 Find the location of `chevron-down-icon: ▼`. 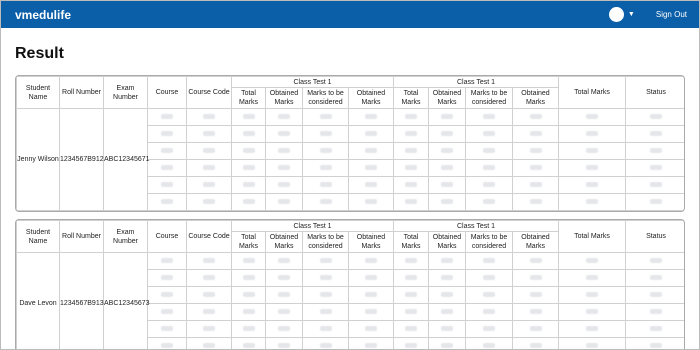

chevron-down-icon: ▼ is located at coordinates (631, 14).